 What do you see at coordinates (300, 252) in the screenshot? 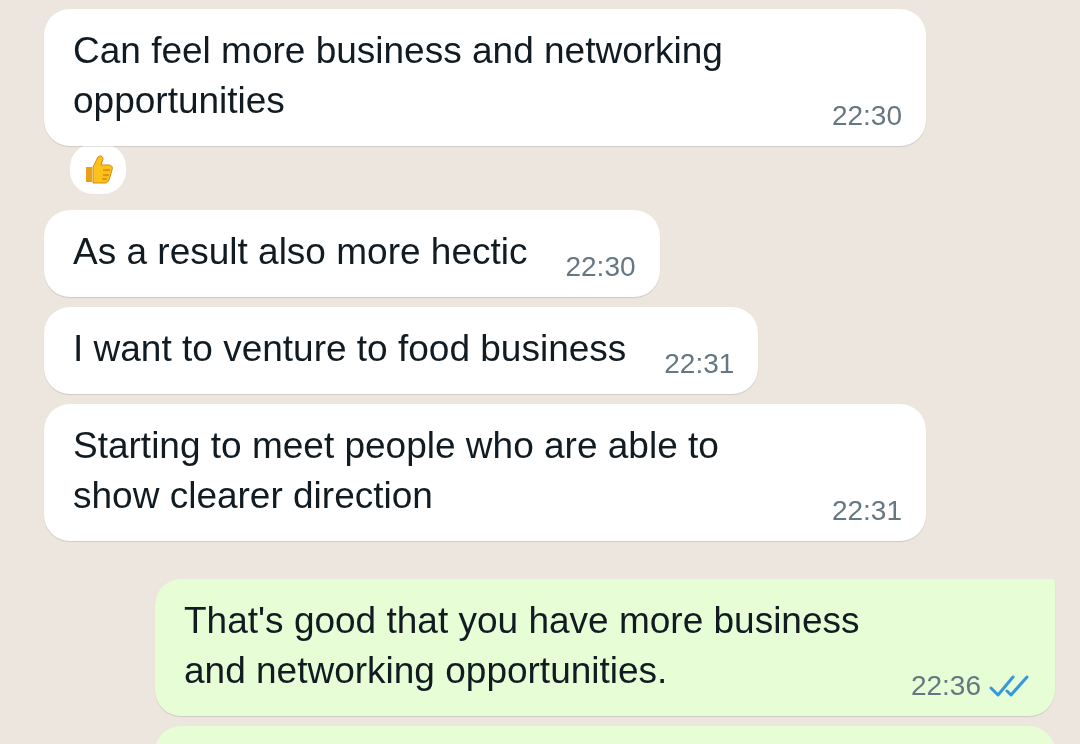
I see `message-text: As a result also more hectic` at bounding box center [300, 252].